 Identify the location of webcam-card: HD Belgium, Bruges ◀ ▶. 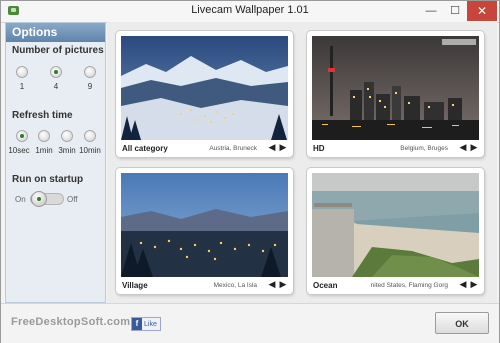
(395, 94).